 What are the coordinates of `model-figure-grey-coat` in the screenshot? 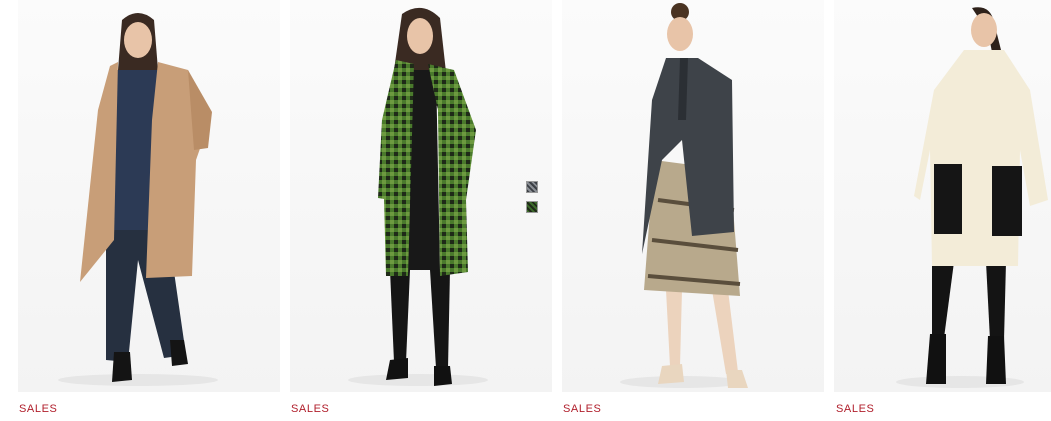 It's located at (684, 195).